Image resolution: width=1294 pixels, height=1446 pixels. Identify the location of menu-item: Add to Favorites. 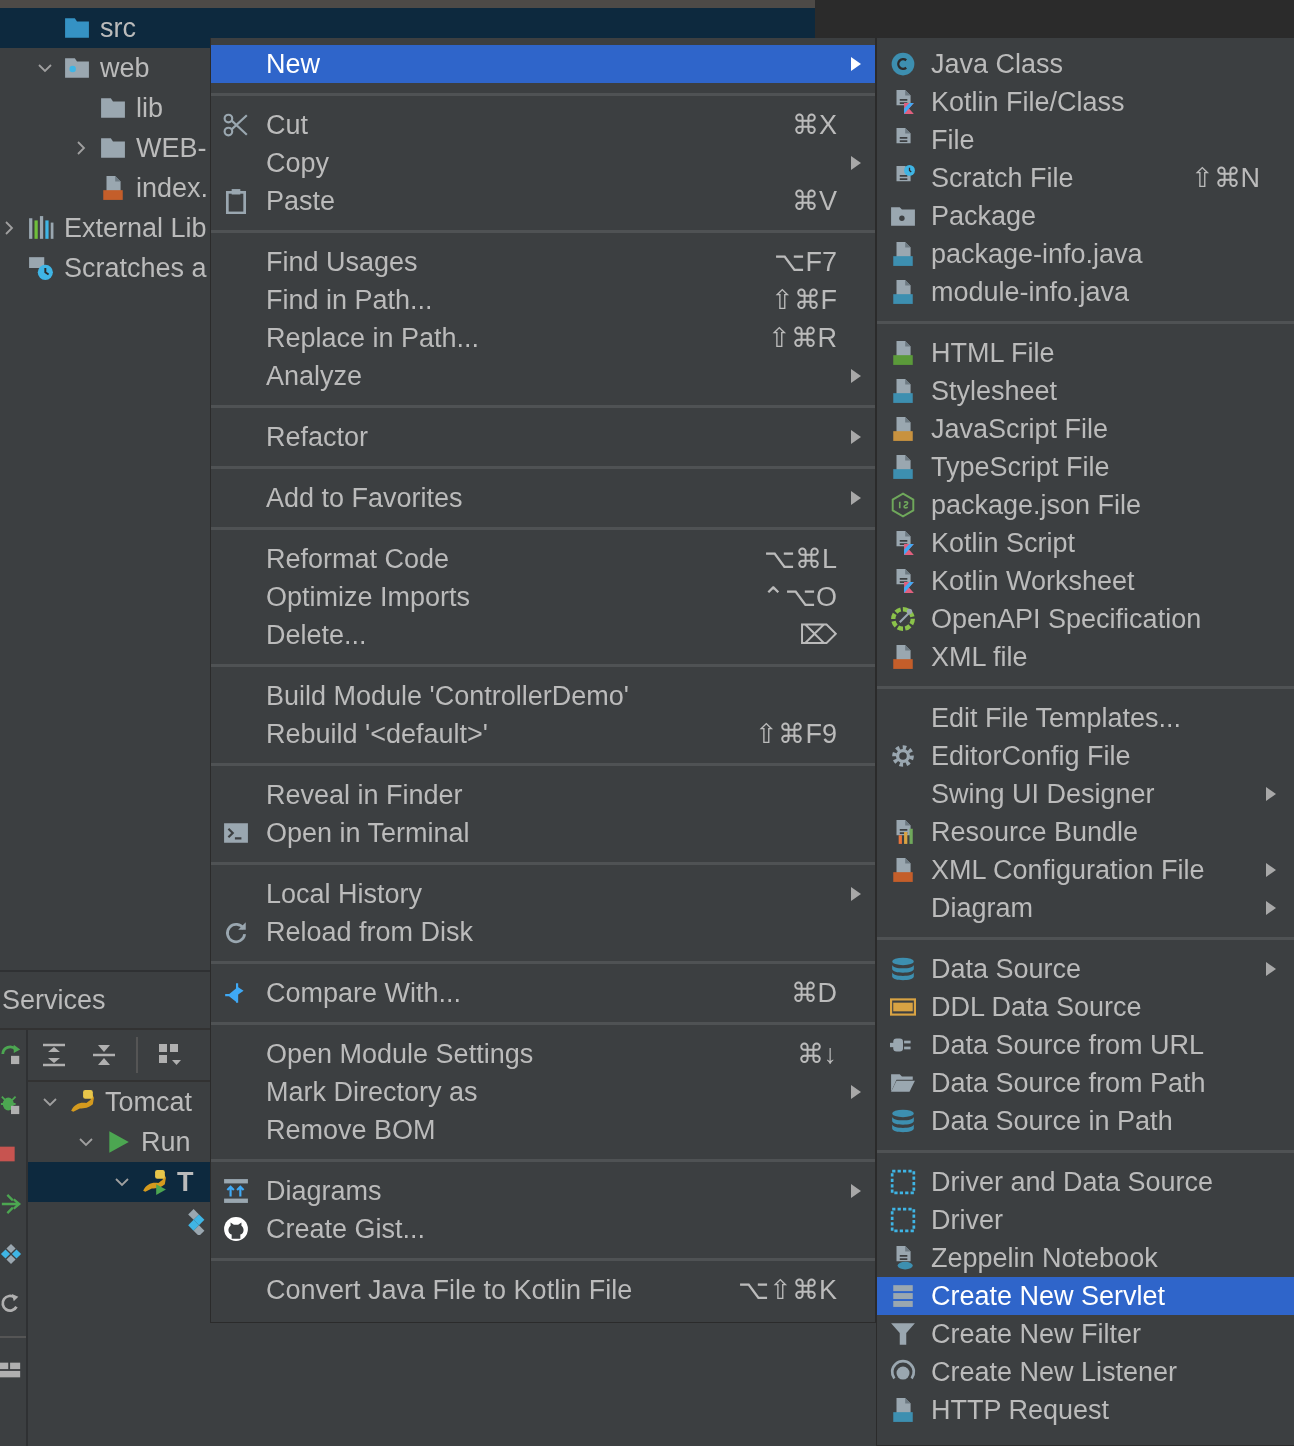
(543, 498).